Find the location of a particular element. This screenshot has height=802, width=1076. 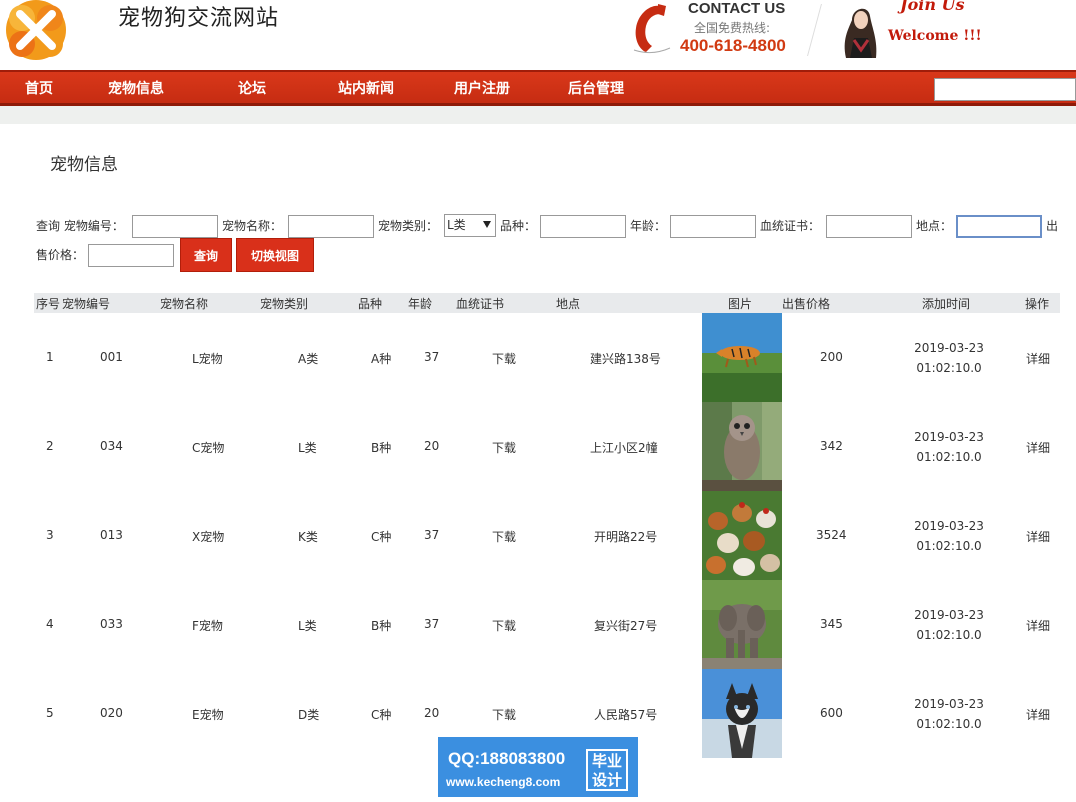

cell-no: 2 is located at coordinates (50, 446).